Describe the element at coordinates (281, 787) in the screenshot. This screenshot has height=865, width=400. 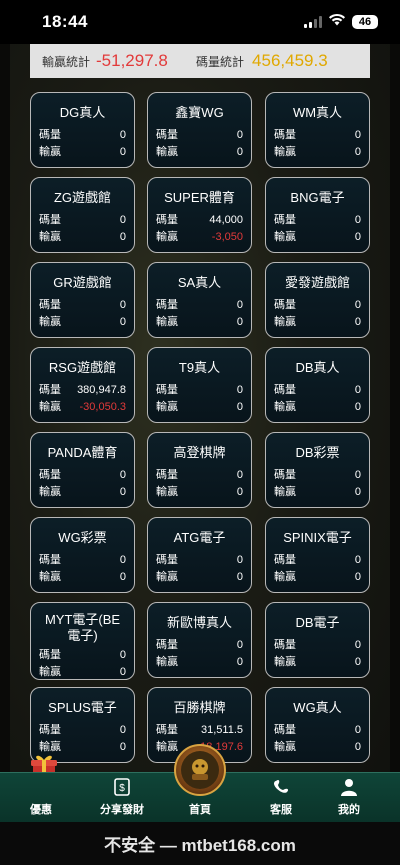
I see `customer-service-icon` at that location.